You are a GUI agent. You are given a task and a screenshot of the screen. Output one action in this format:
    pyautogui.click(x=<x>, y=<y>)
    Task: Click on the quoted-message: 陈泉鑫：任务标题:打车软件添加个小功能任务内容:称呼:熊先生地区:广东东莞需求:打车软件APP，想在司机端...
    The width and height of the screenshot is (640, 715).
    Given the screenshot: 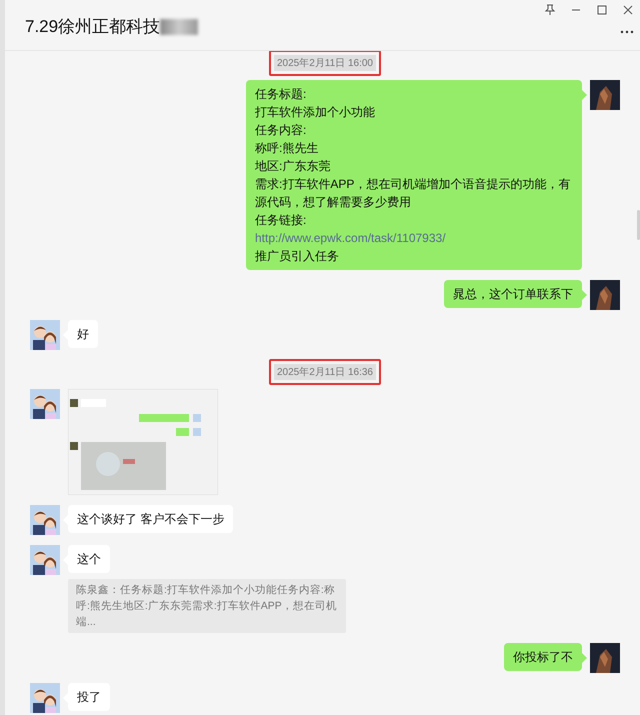 What is the action you would take?
    pyautogui.click(x=207, y=606)
    